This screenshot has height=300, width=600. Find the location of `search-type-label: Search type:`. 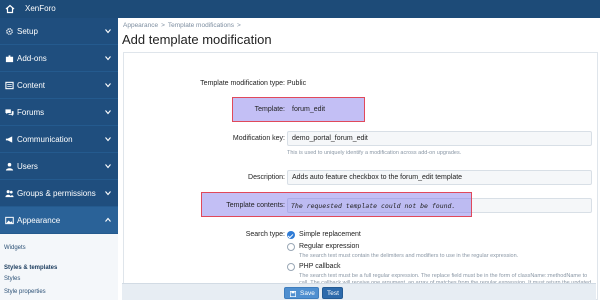

search-type-label: Search type: is located at coordinates (265, 234).